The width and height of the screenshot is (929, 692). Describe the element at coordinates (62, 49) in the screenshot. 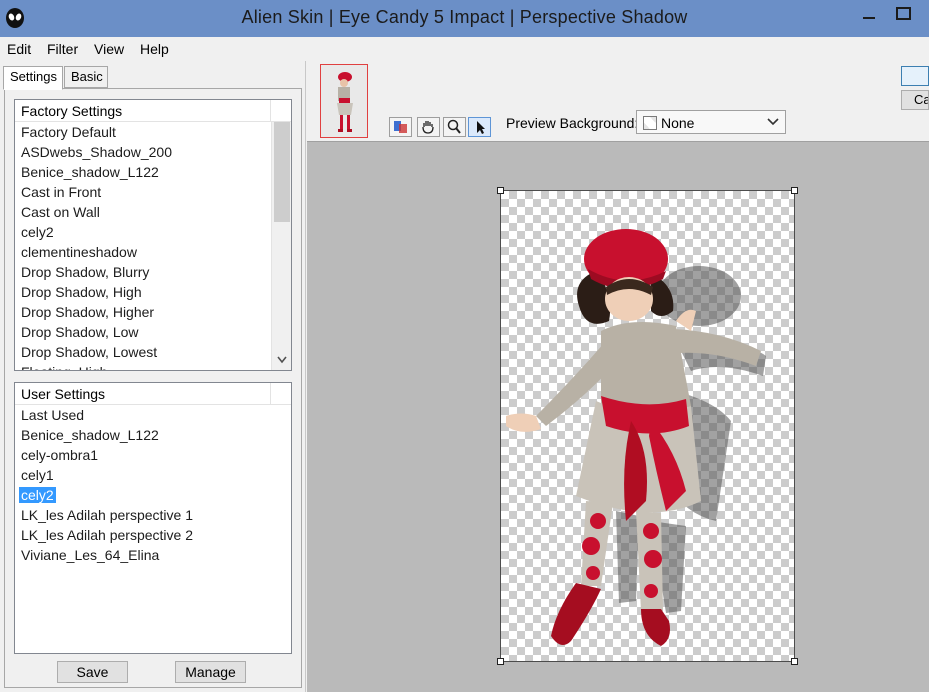

I see `menu-filter: Filter` at that location.